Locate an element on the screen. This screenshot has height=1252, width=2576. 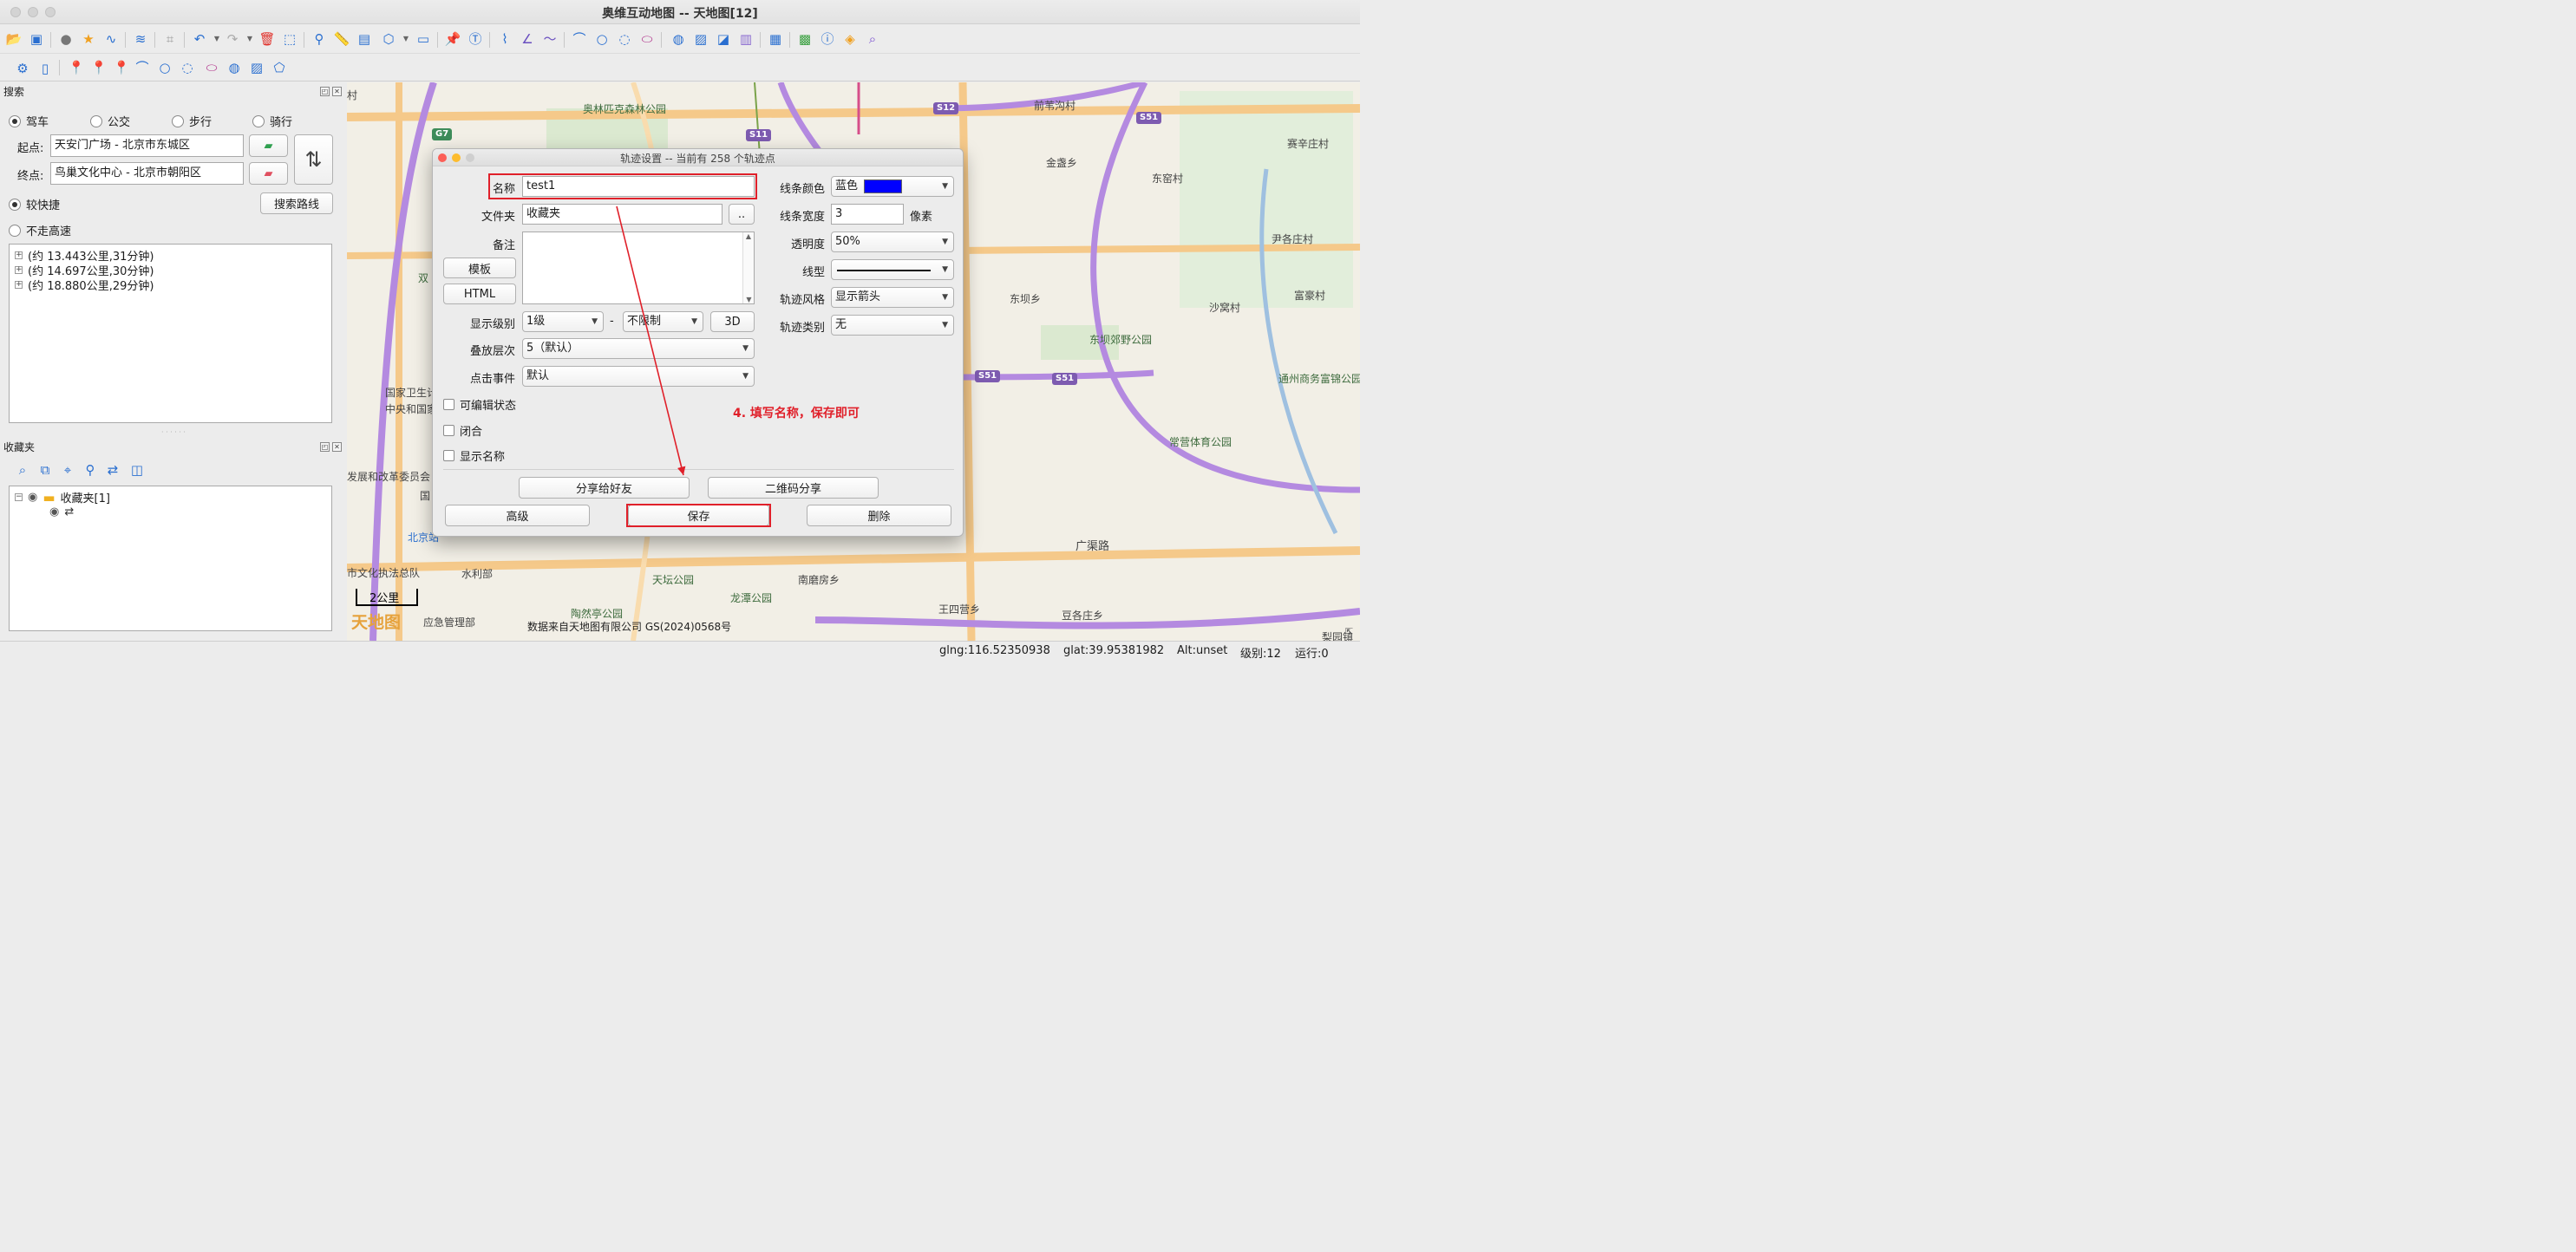
user-icon: ● is located at coordinates (66, 39).